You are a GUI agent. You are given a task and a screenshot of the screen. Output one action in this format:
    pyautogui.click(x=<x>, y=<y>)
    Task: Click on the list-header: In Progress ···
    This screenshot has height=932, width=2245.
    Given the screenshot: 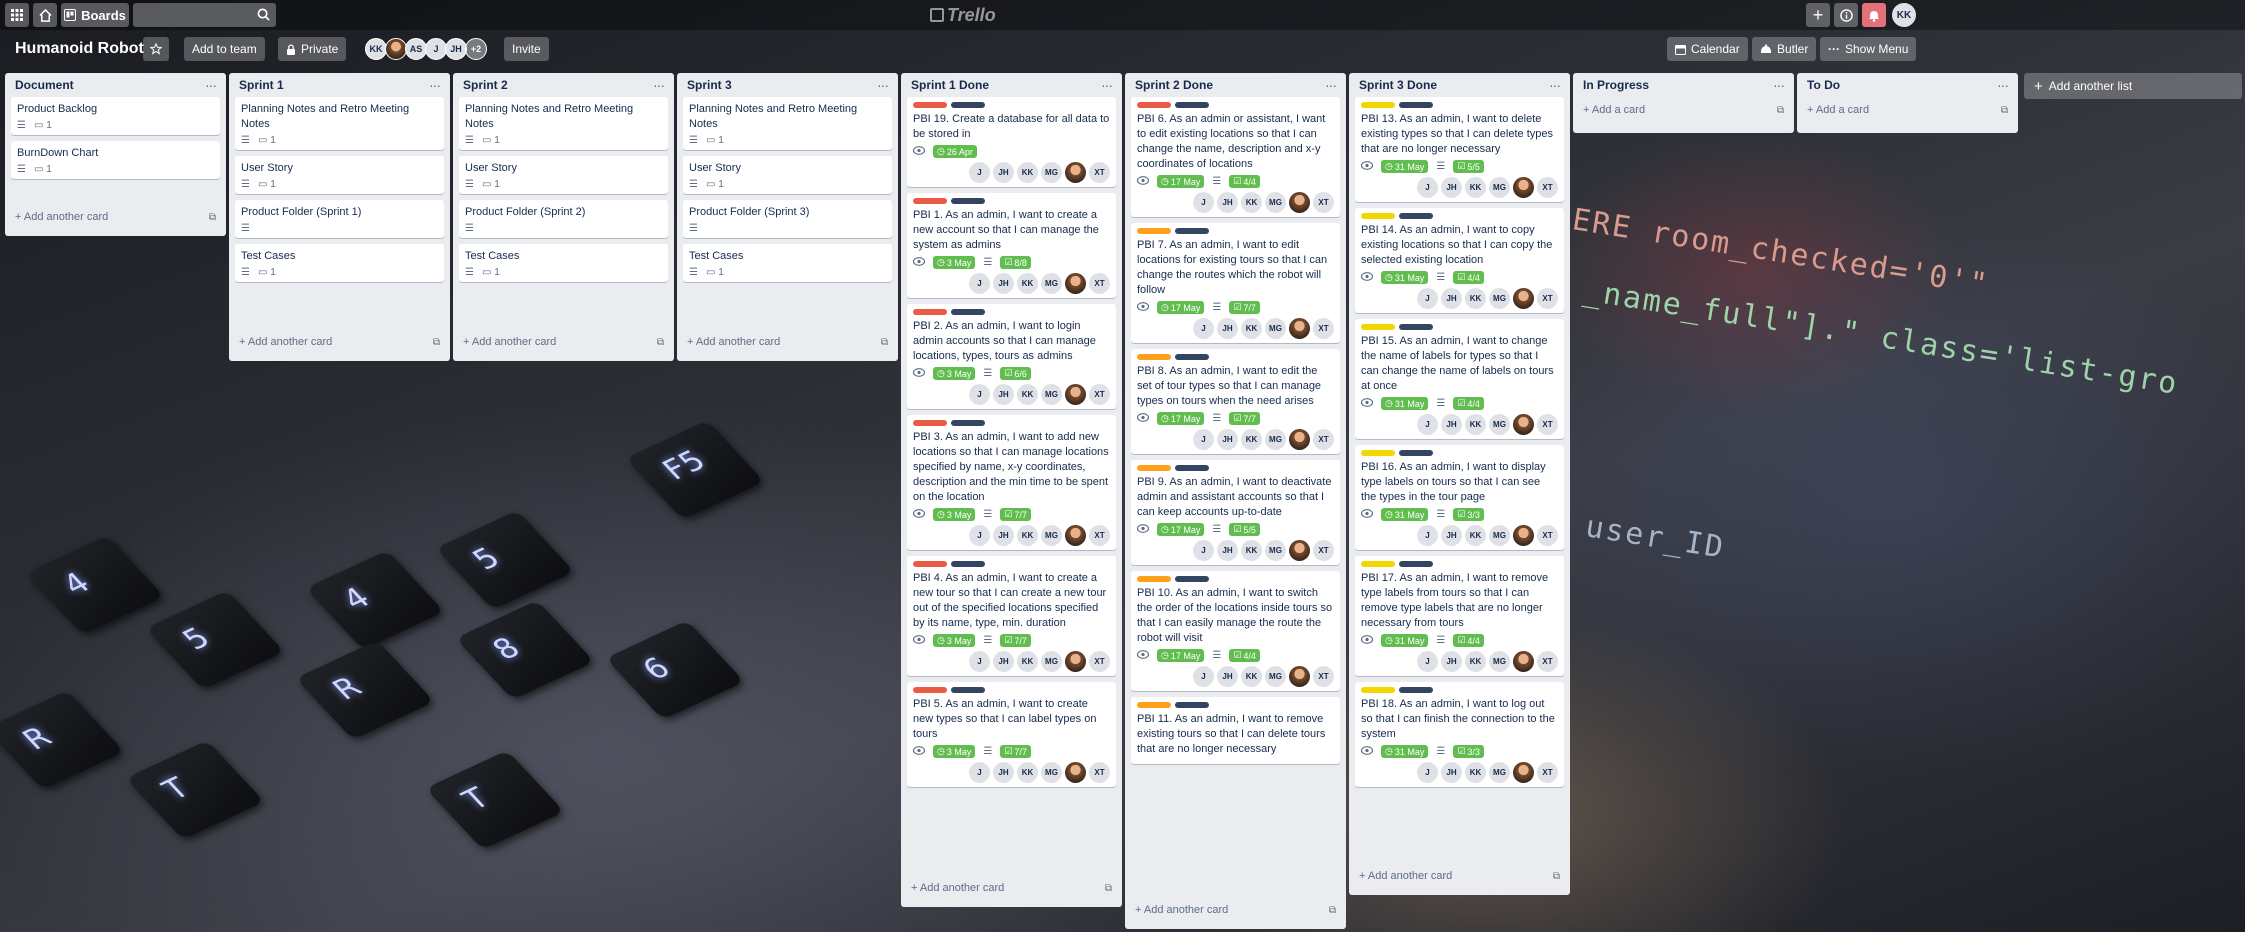 What is the action you would take?
    pyautogui.click(x=1683, y=85)
    